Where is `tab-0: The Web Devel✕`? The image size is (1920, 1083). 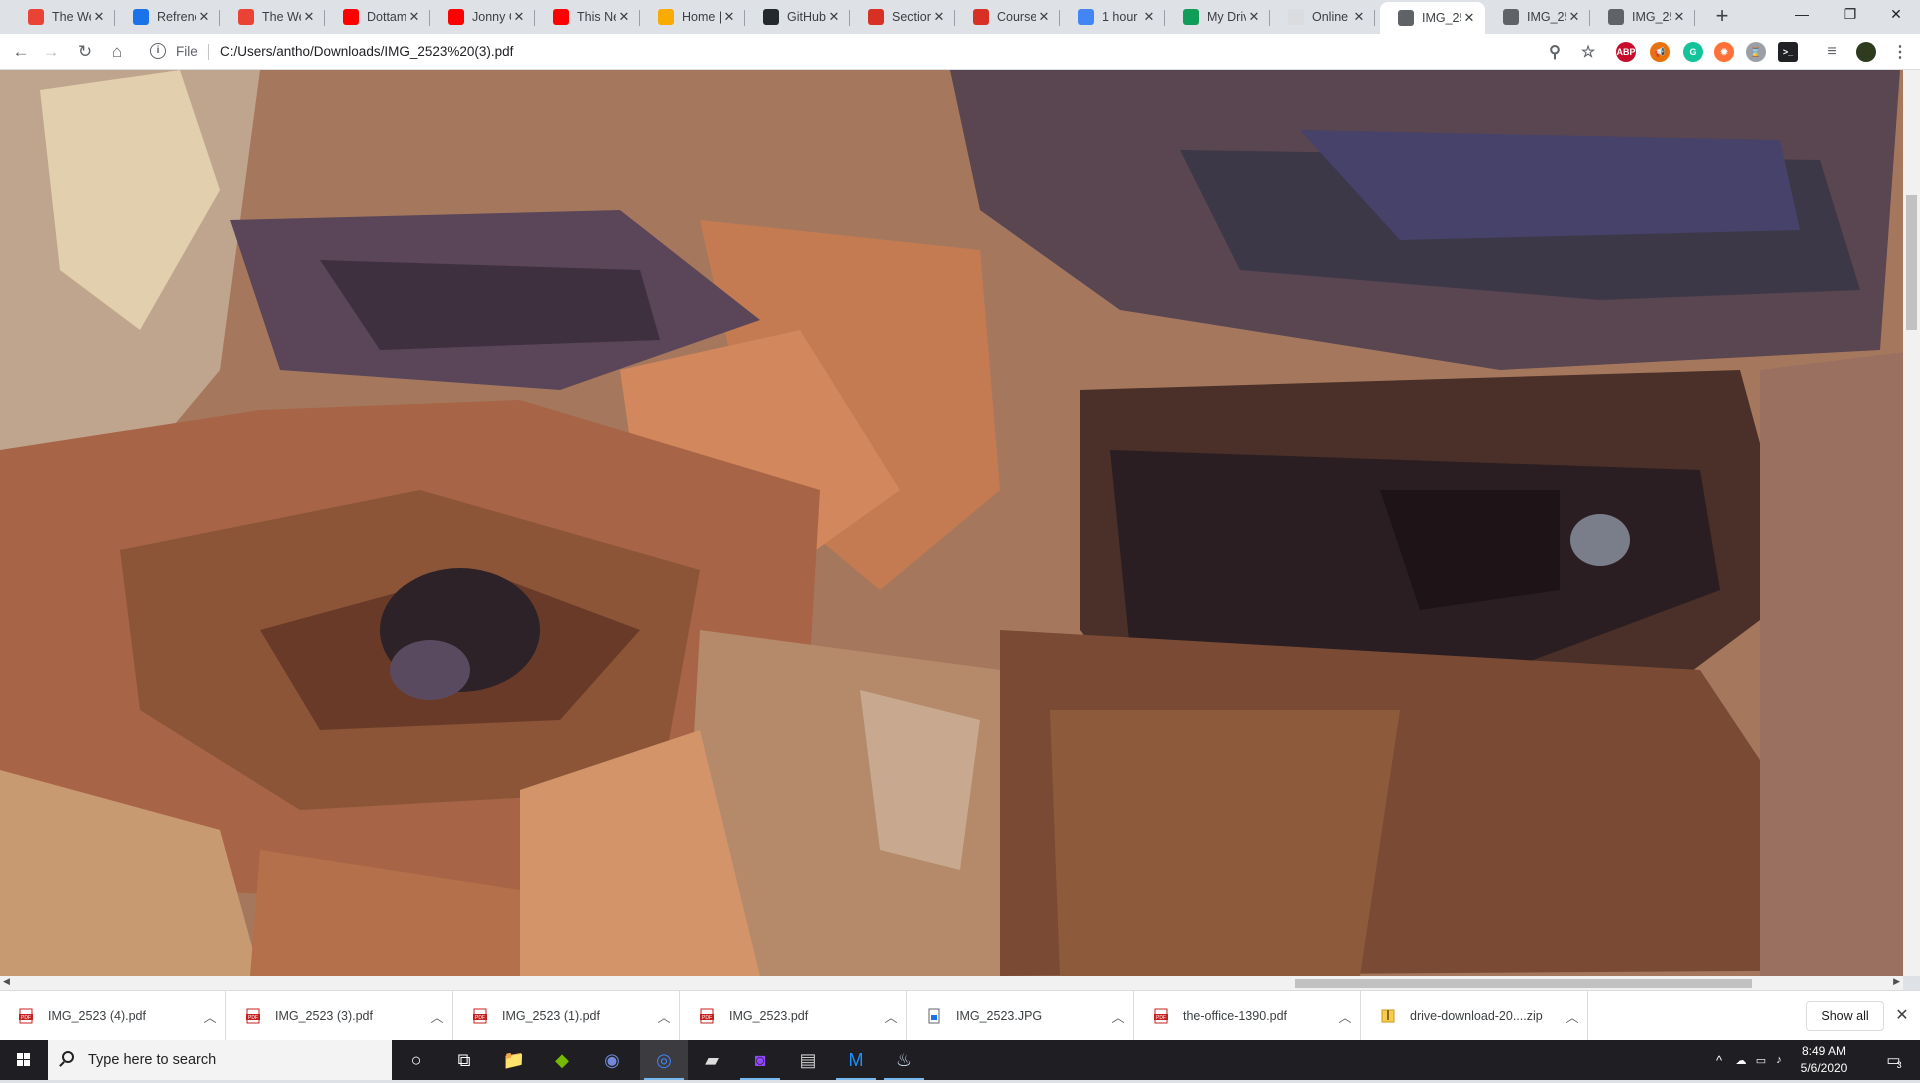 tab-0: The Web Devel✕ is located at coordinates (62, 17).